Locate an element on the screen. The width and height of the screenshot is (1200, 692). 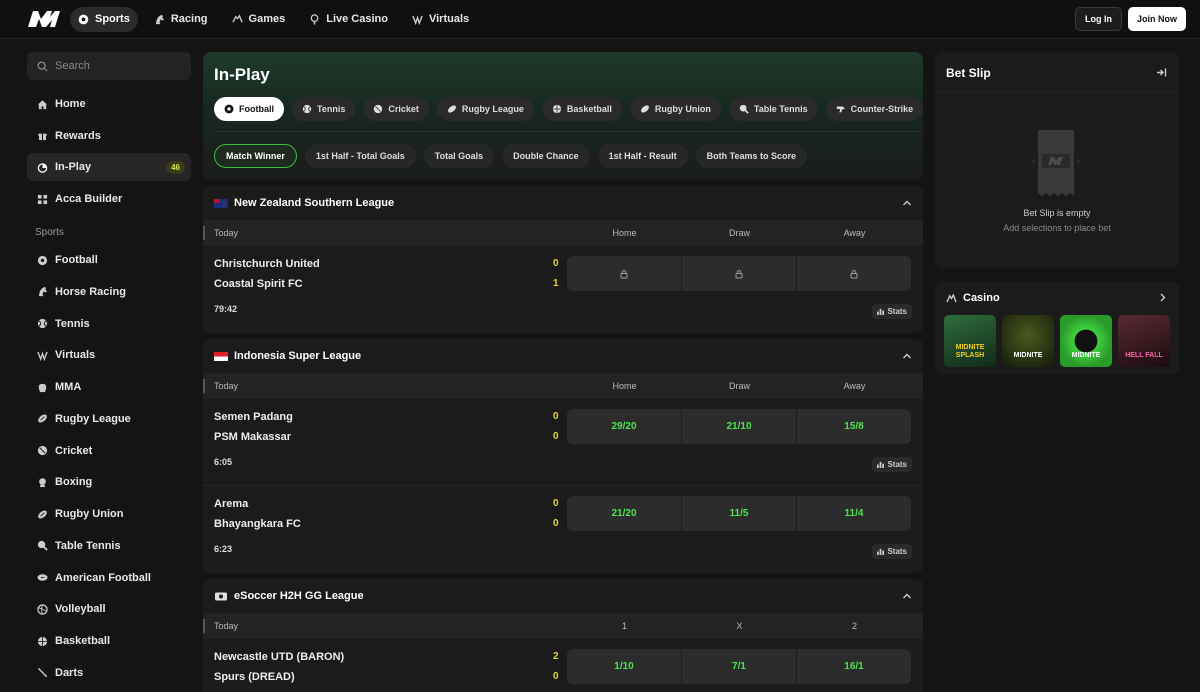
sidebar-item-boxing: Boxing is located at coordinates (109, 482).